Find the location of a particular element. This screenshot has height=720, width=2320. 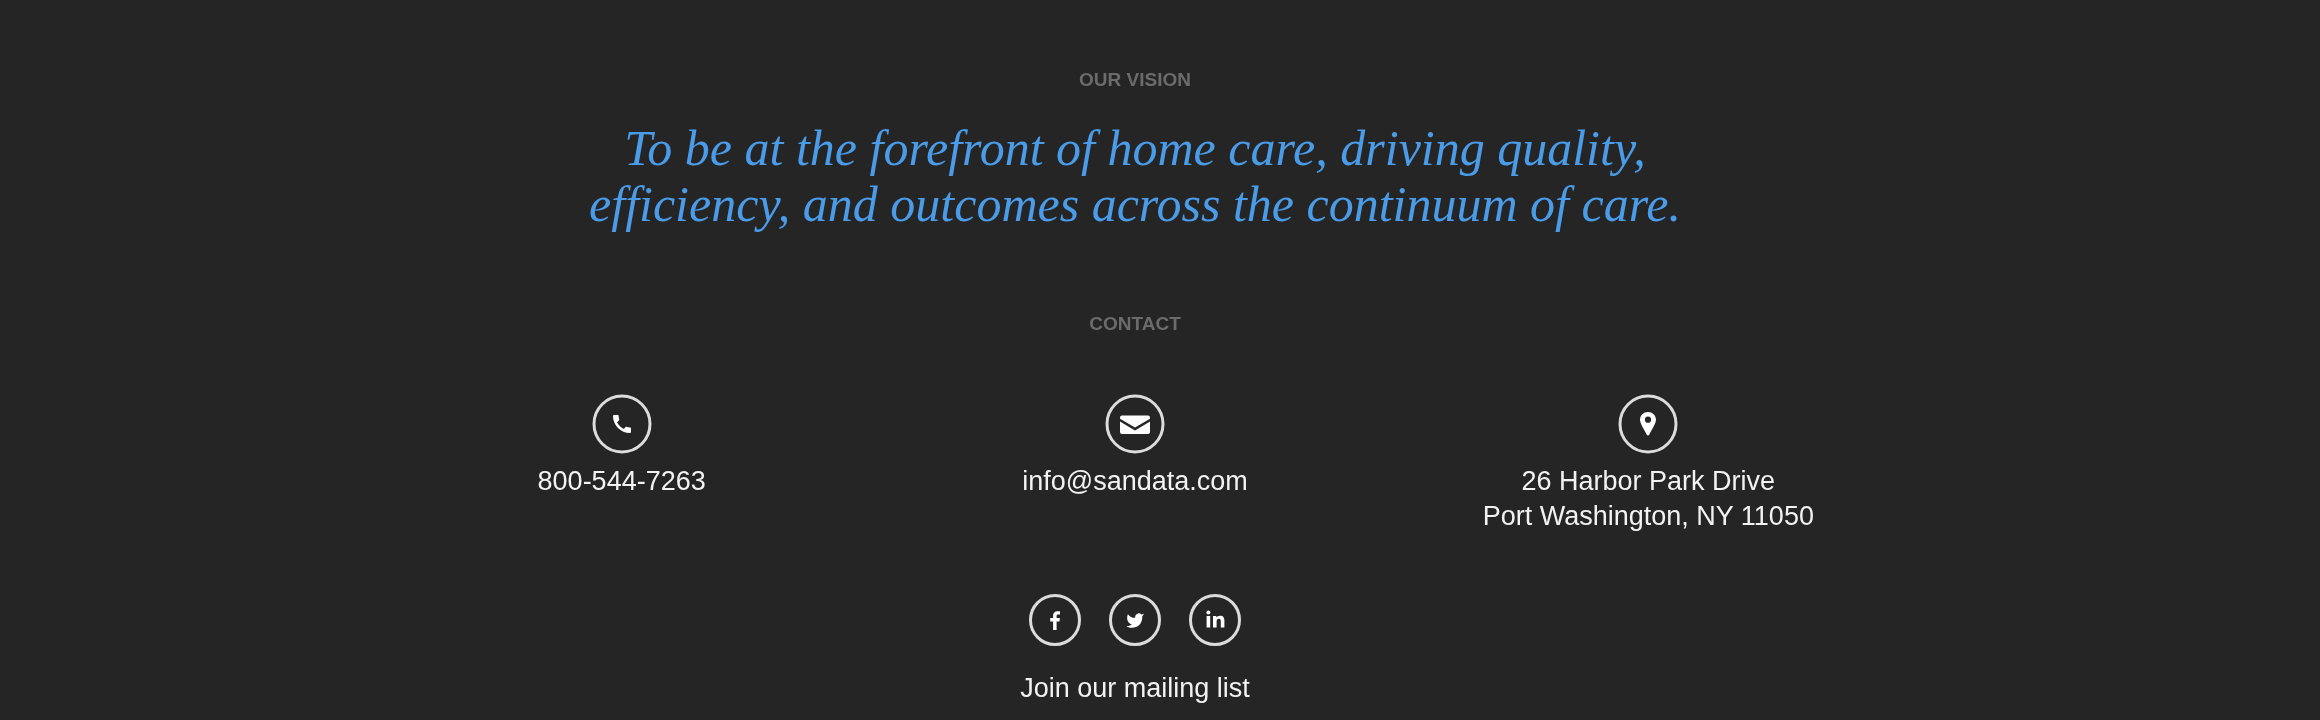

envelope-icon is located at coordinates (1135, 424).